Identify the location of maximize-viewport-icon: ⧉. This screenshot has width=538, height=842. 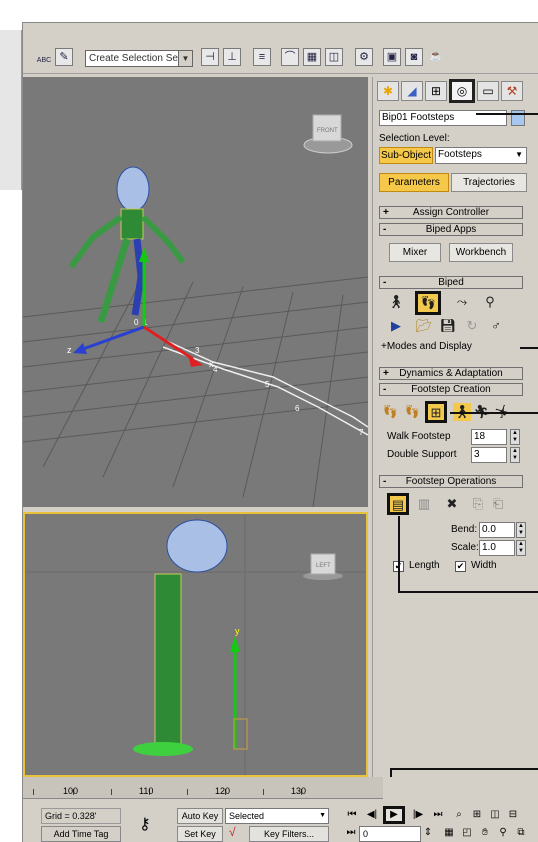
(521, 833).